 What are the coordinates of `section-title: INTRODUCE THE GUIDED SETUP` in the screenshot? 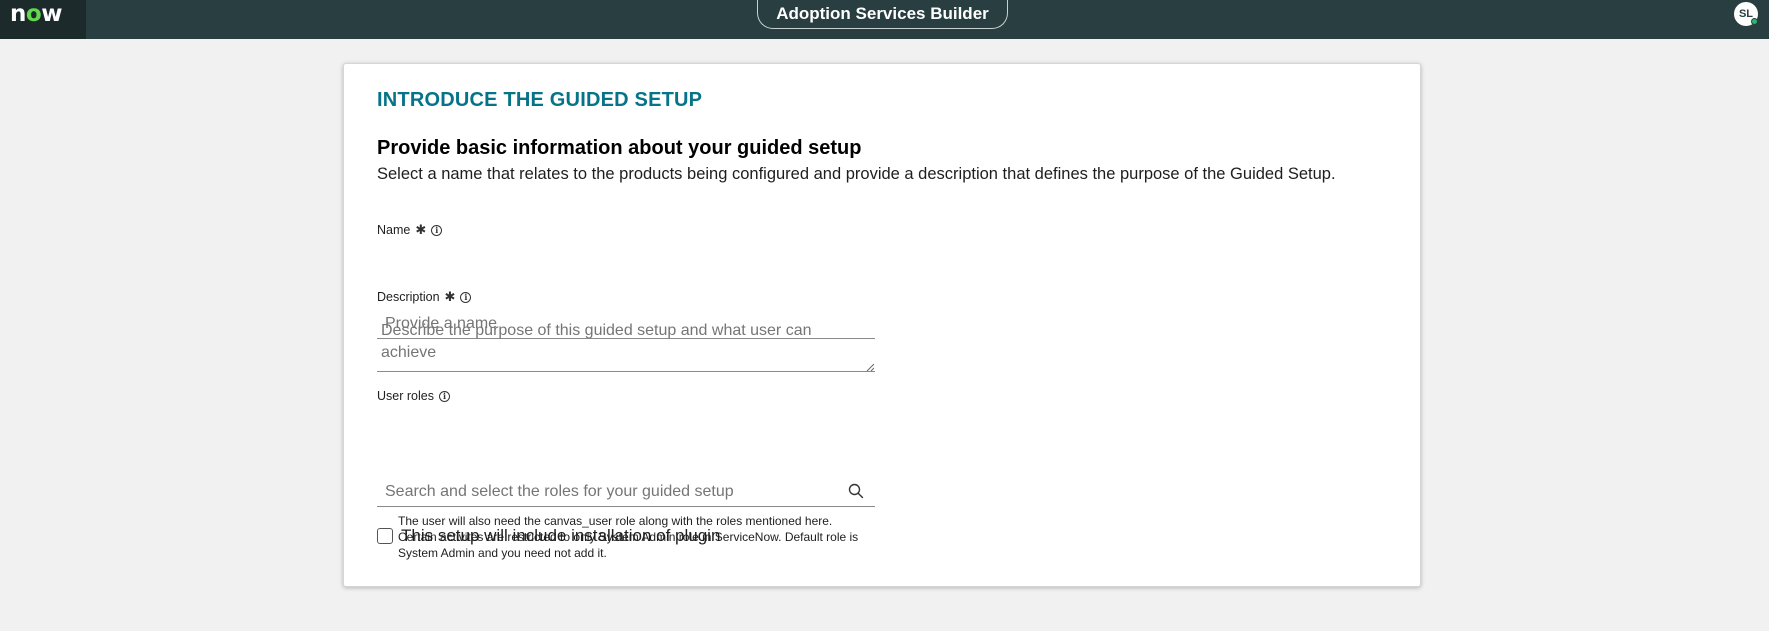 It's located at (540, 100).